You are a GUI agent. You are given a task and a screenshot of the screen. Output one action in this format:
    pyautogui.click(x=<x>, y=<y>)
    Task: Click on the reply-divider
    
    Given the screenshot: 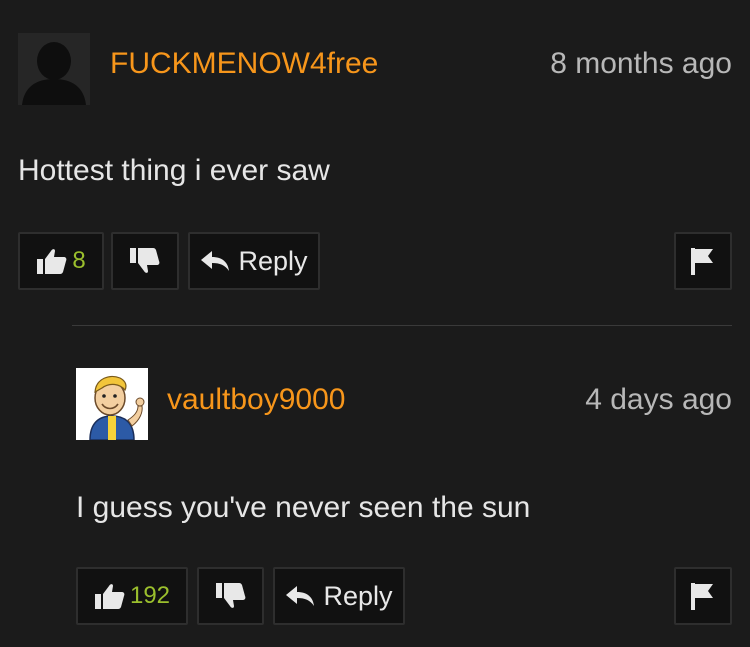 What is the action you would take?
    pyautogui.click(x=402, y=325)
    